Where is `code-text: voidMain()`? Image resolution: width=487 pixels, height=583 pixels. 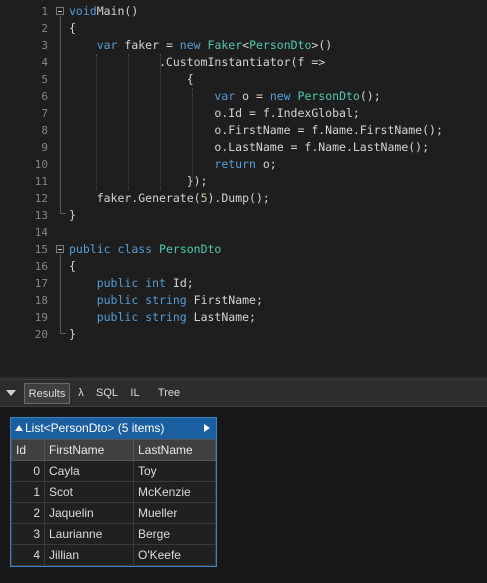 code-text: voidMain() is located at coordinates (103, 11).